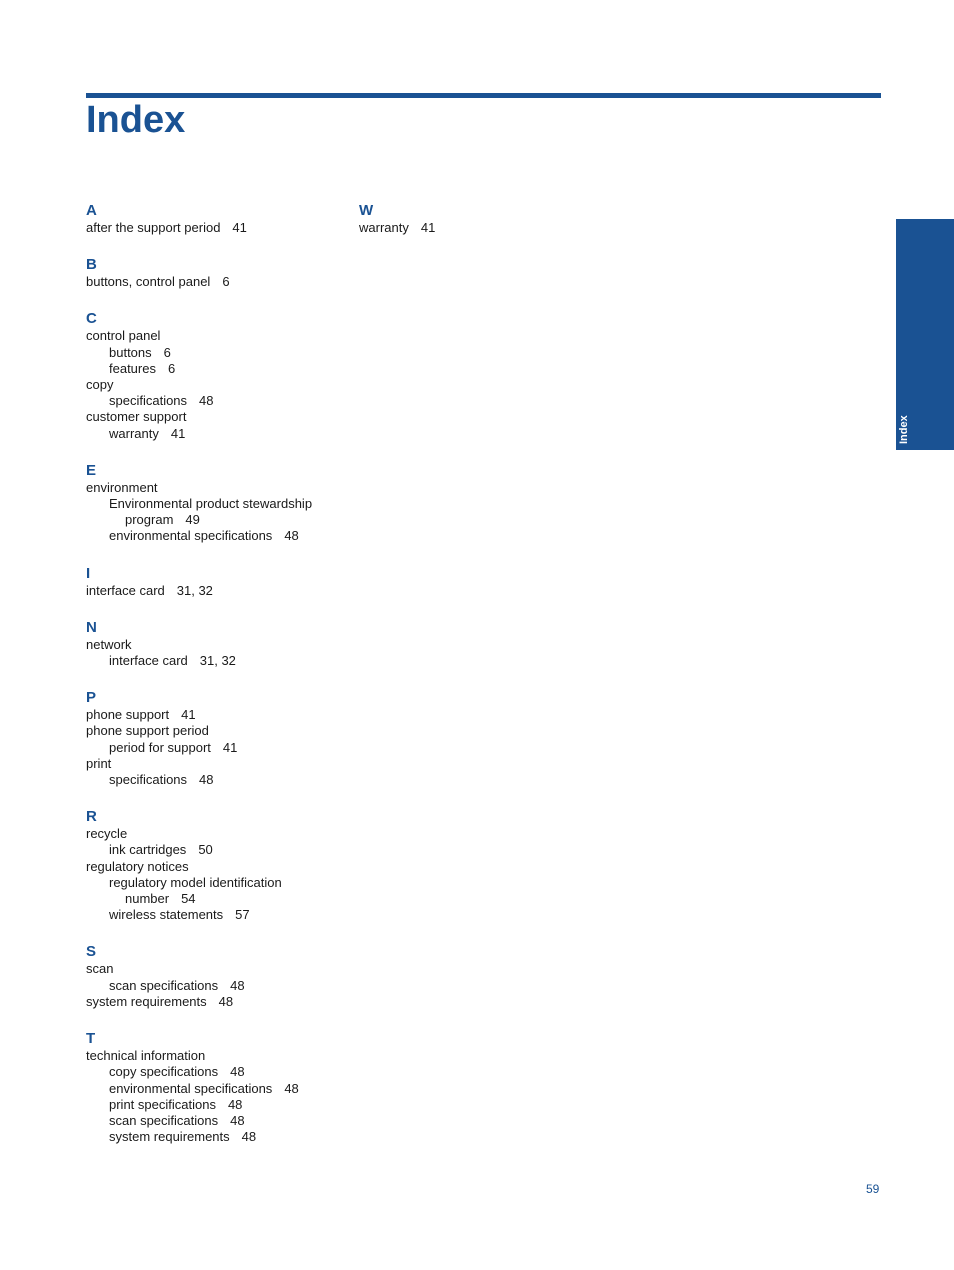 This screenshot has height=1270, width=954. What do you see at coordinates (489, 229) in the screenshot?
I see `index-column-right: Wwarranty 41` at bounding box center [489, 229].